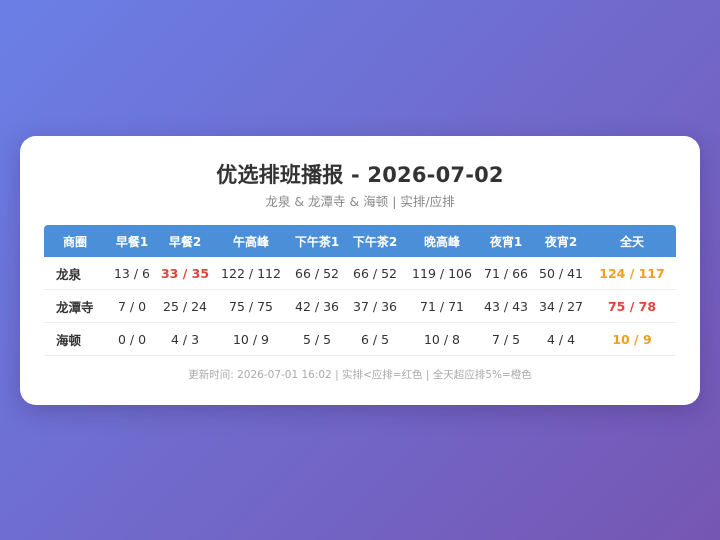  What do you see at coordinates (506, 273) in the screenshot?
I see `cell-late-night-1: 71 / 66` at bounding box center [506, 273].